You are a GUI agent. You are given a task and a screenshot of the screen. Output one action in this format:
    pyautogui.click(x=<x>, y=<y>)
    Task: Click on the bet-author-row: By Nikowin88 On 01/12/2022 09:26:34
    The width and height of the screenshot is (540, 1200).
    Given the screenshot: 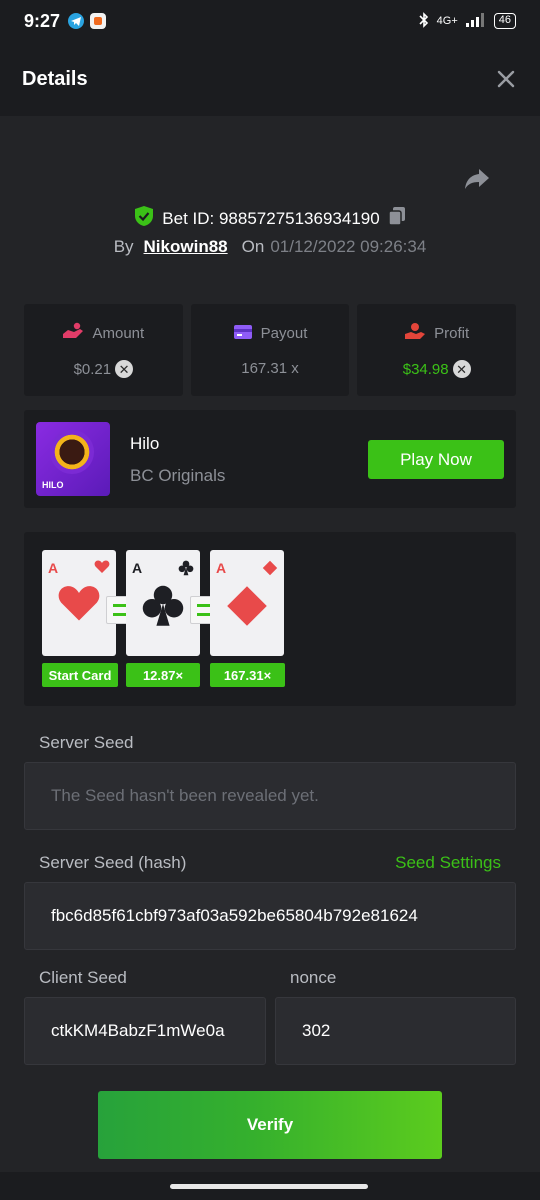 What is the action you would take?
    pyautogui.click(x=270, y=247)
    